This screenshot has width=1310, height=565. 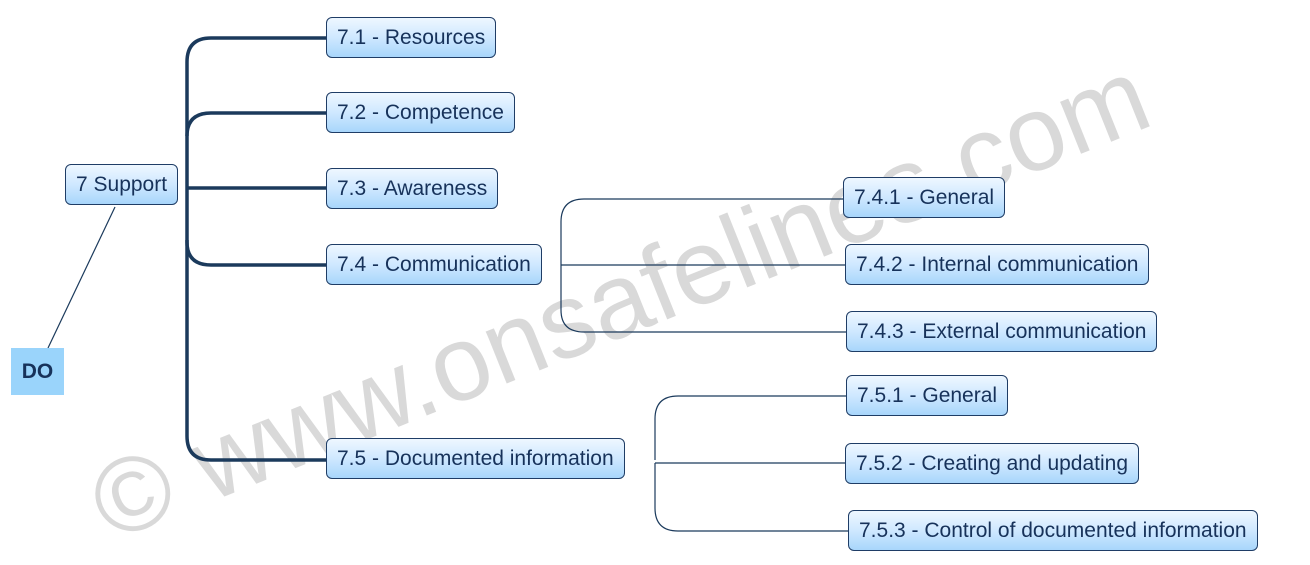 What do you see at coordinates (122, 184) in the screenshot?
I see `node-7-support: 7 Support` at bounding box center [122, 184].